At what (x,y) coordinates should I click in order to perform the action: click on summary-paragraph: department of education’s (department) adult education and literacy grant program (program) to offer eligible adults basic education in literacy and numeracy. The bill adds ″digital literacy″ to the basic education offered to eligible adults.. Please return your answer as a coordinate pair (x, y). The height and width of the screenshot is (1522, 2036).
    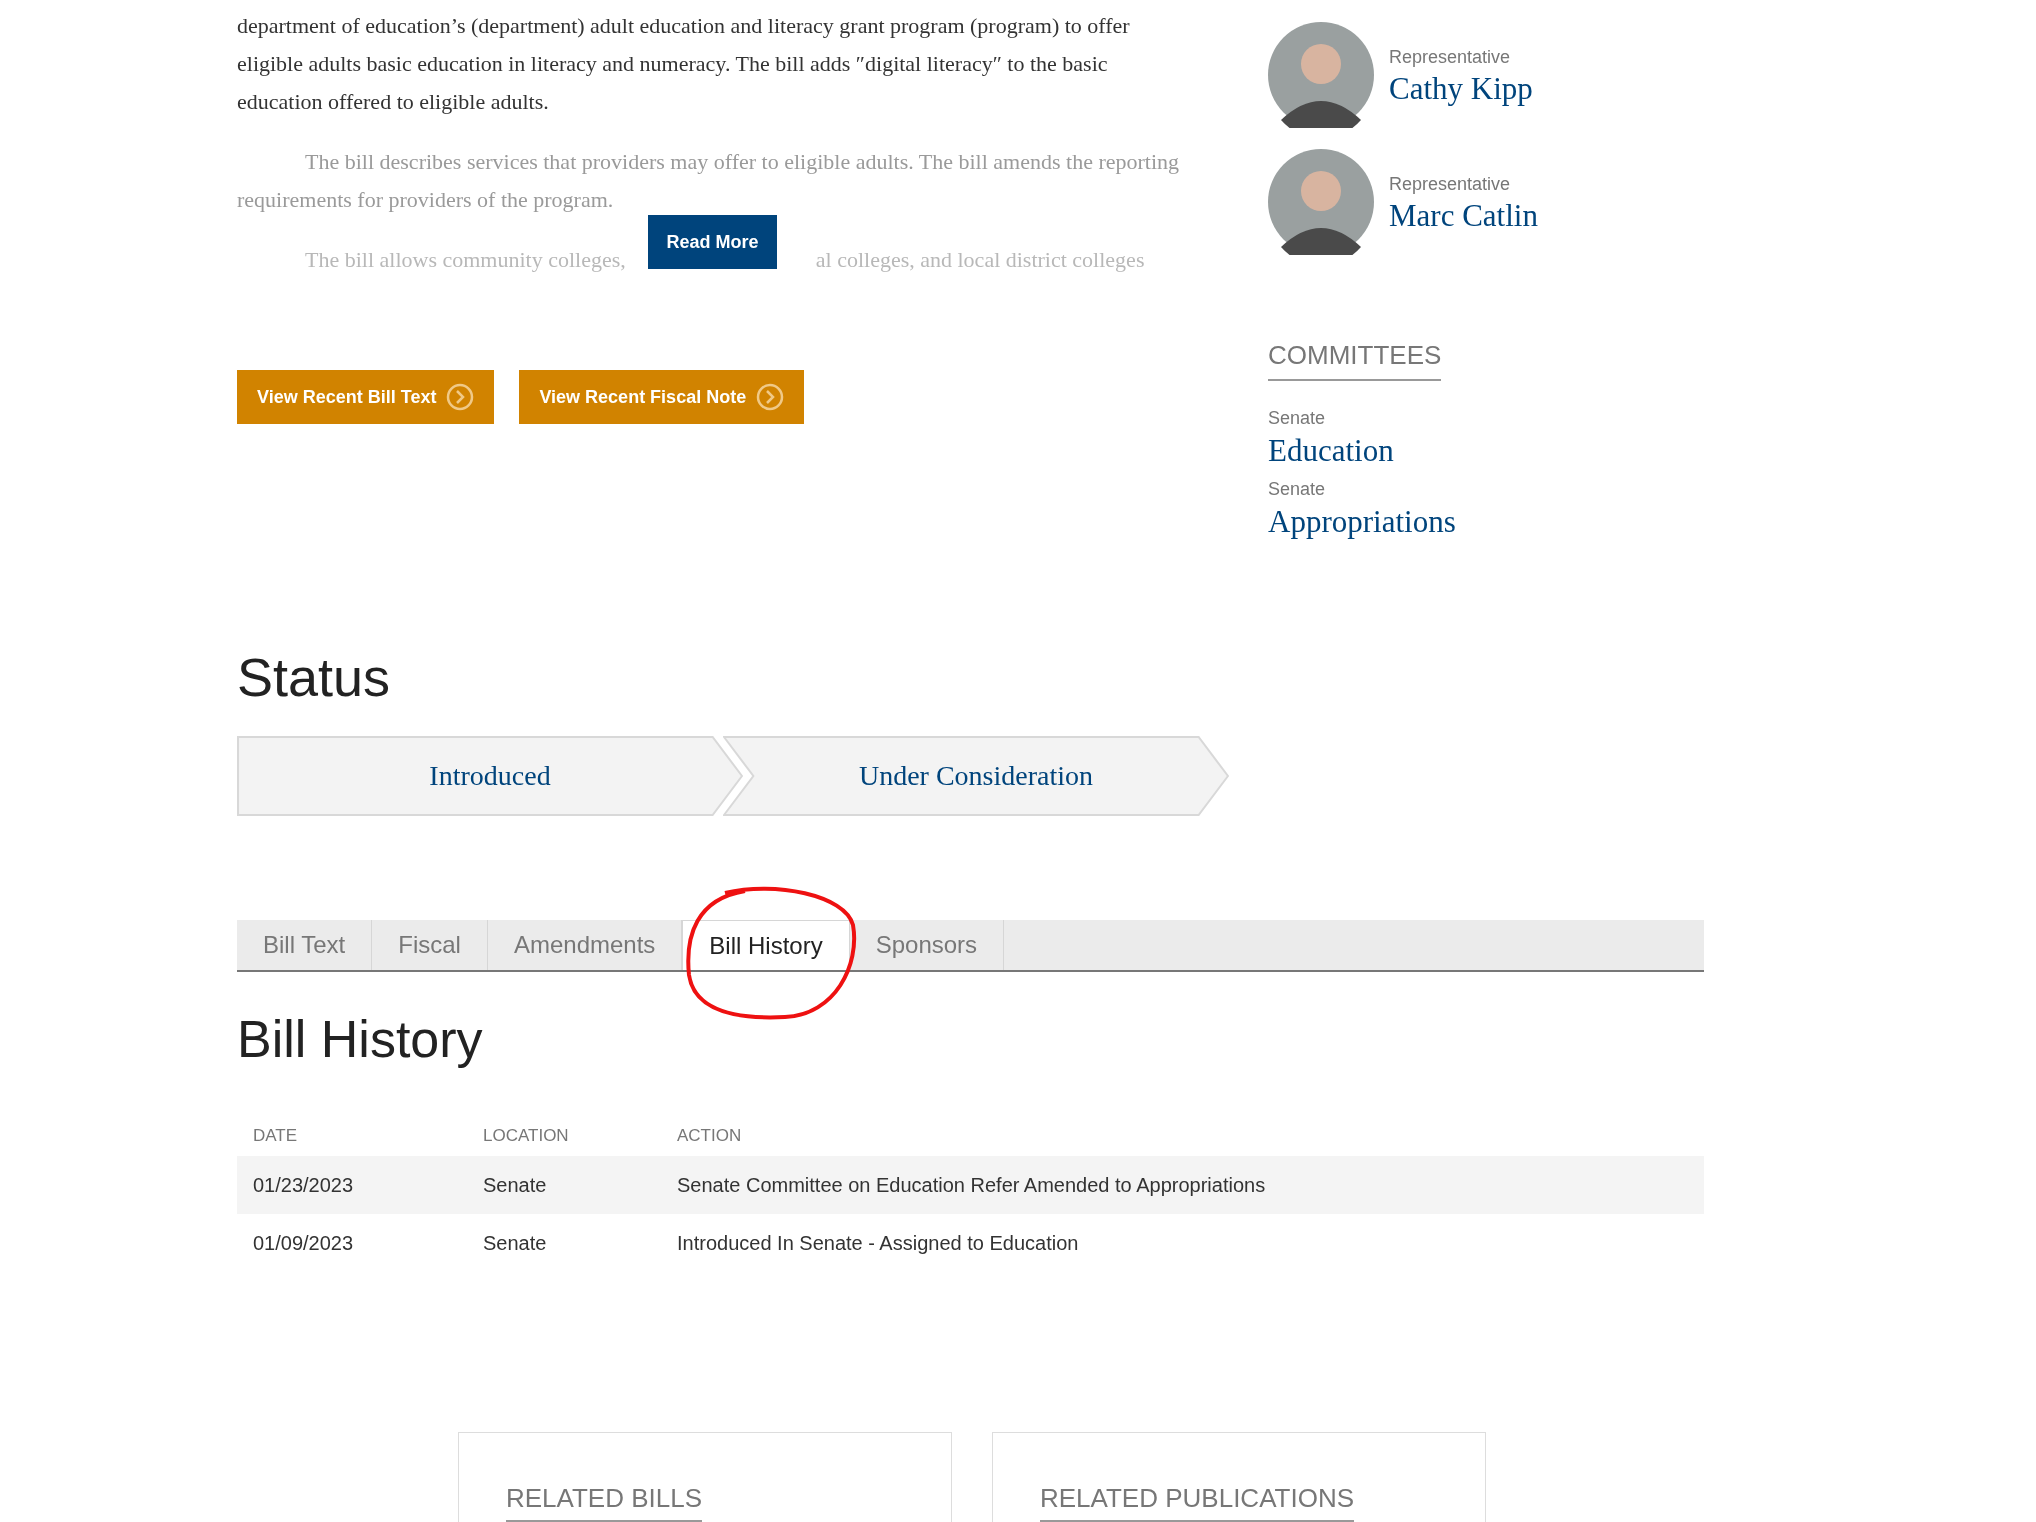
    Looking at the image, I should click on (684, 64).